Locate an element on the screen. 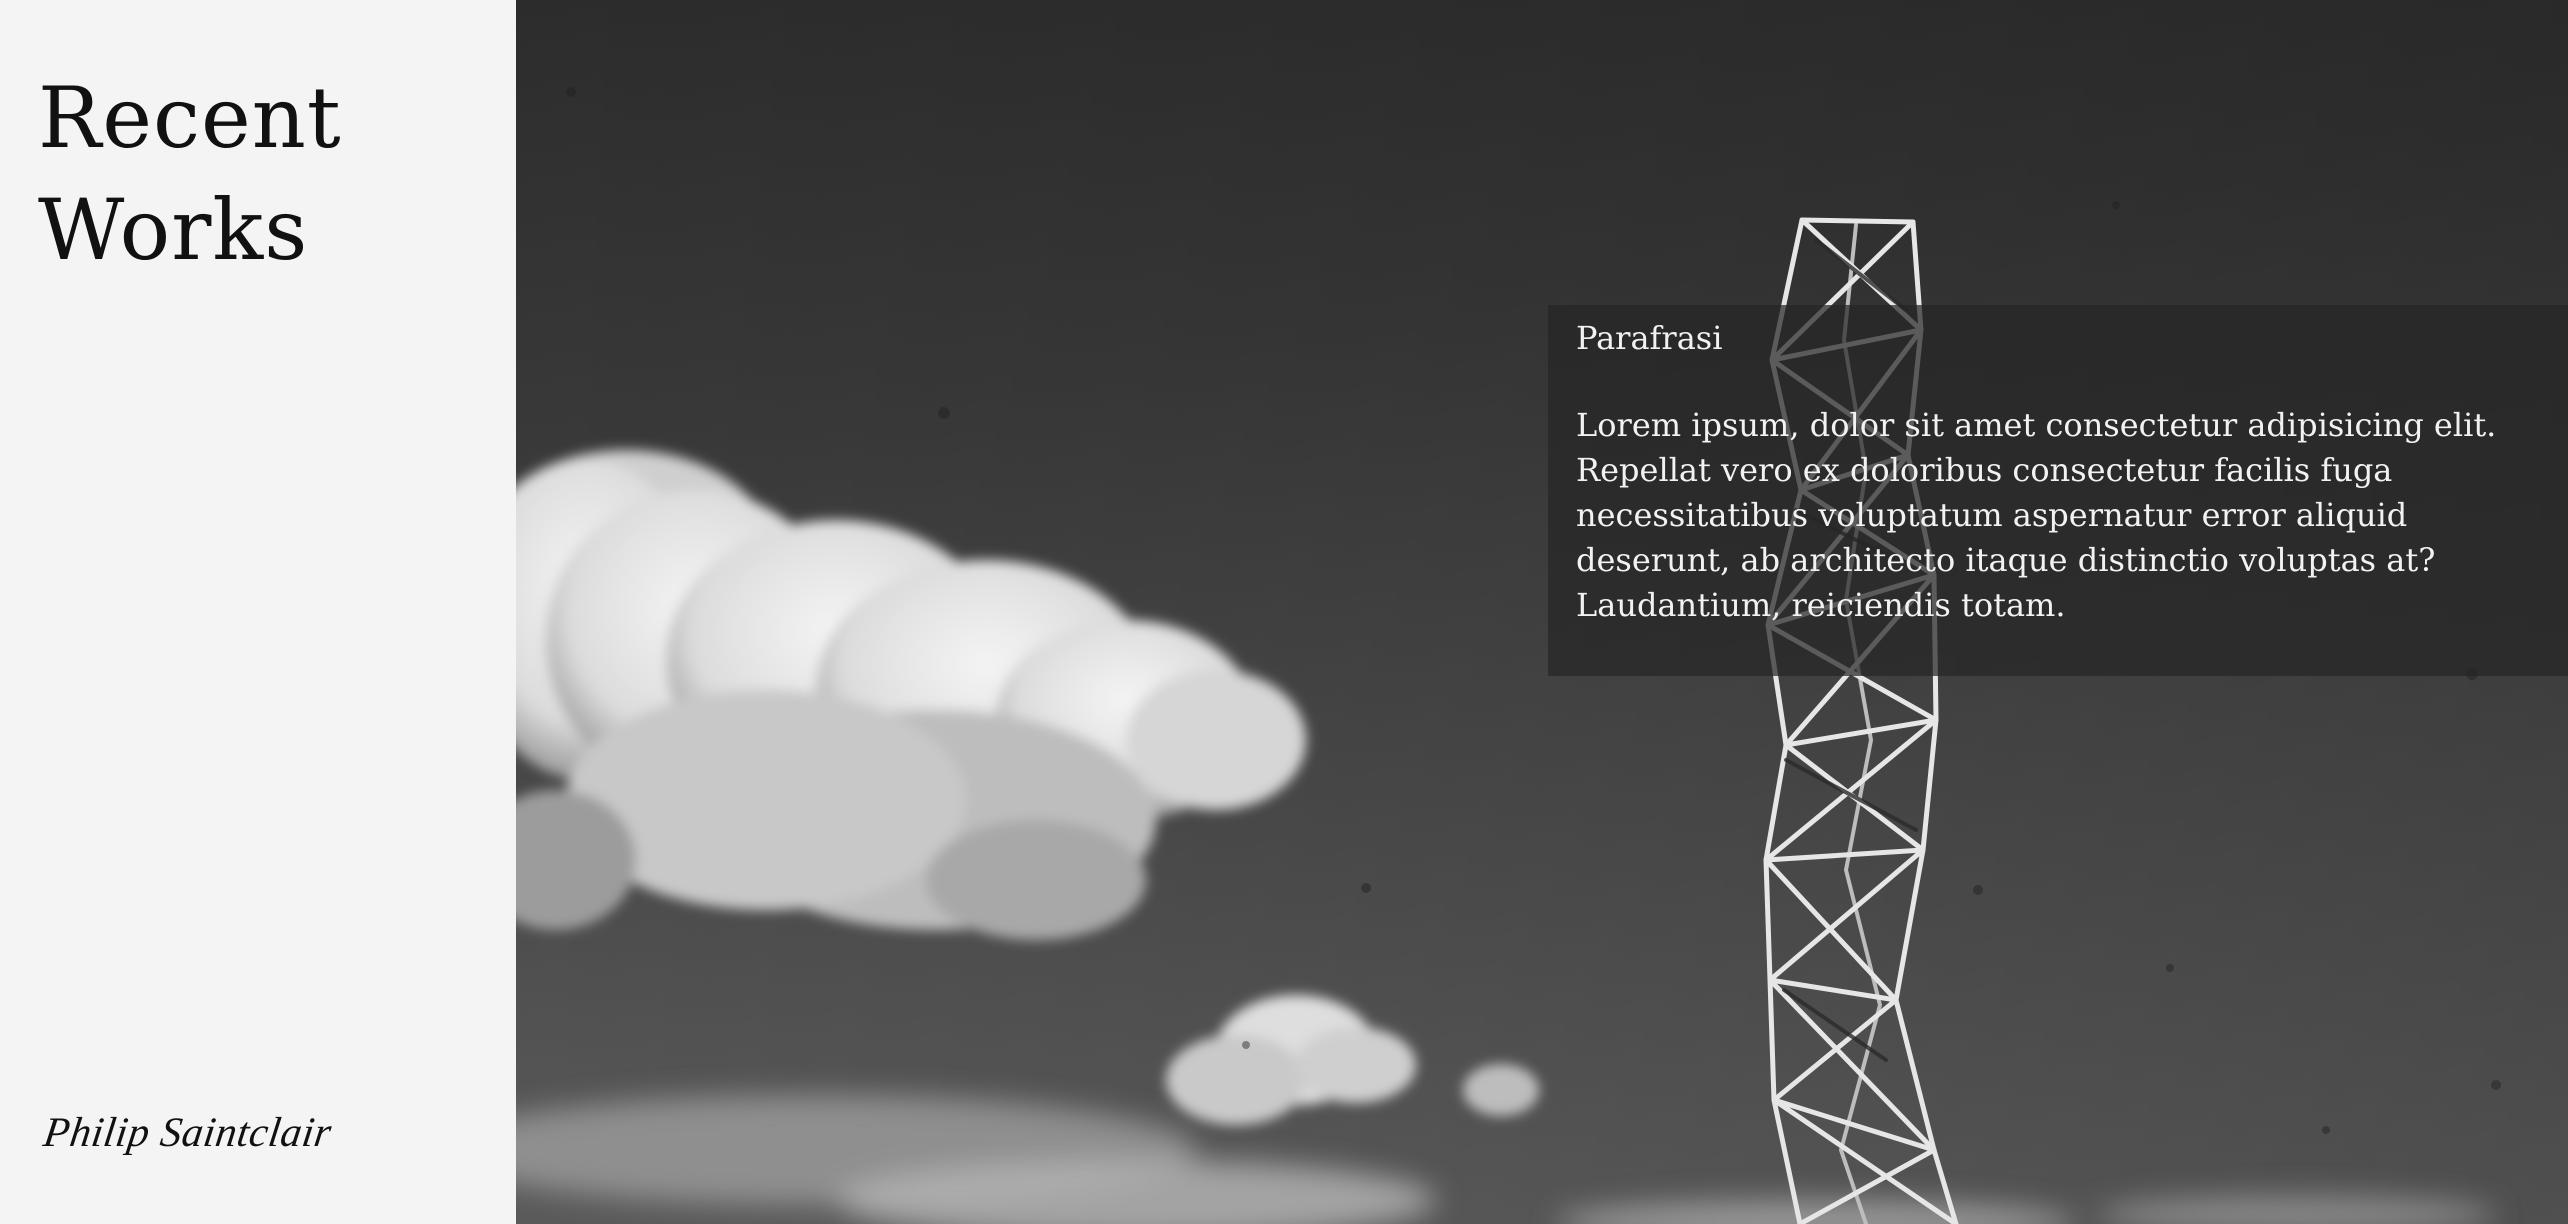  caption-title: Parafrasi is located at coordinates (1649, 338).